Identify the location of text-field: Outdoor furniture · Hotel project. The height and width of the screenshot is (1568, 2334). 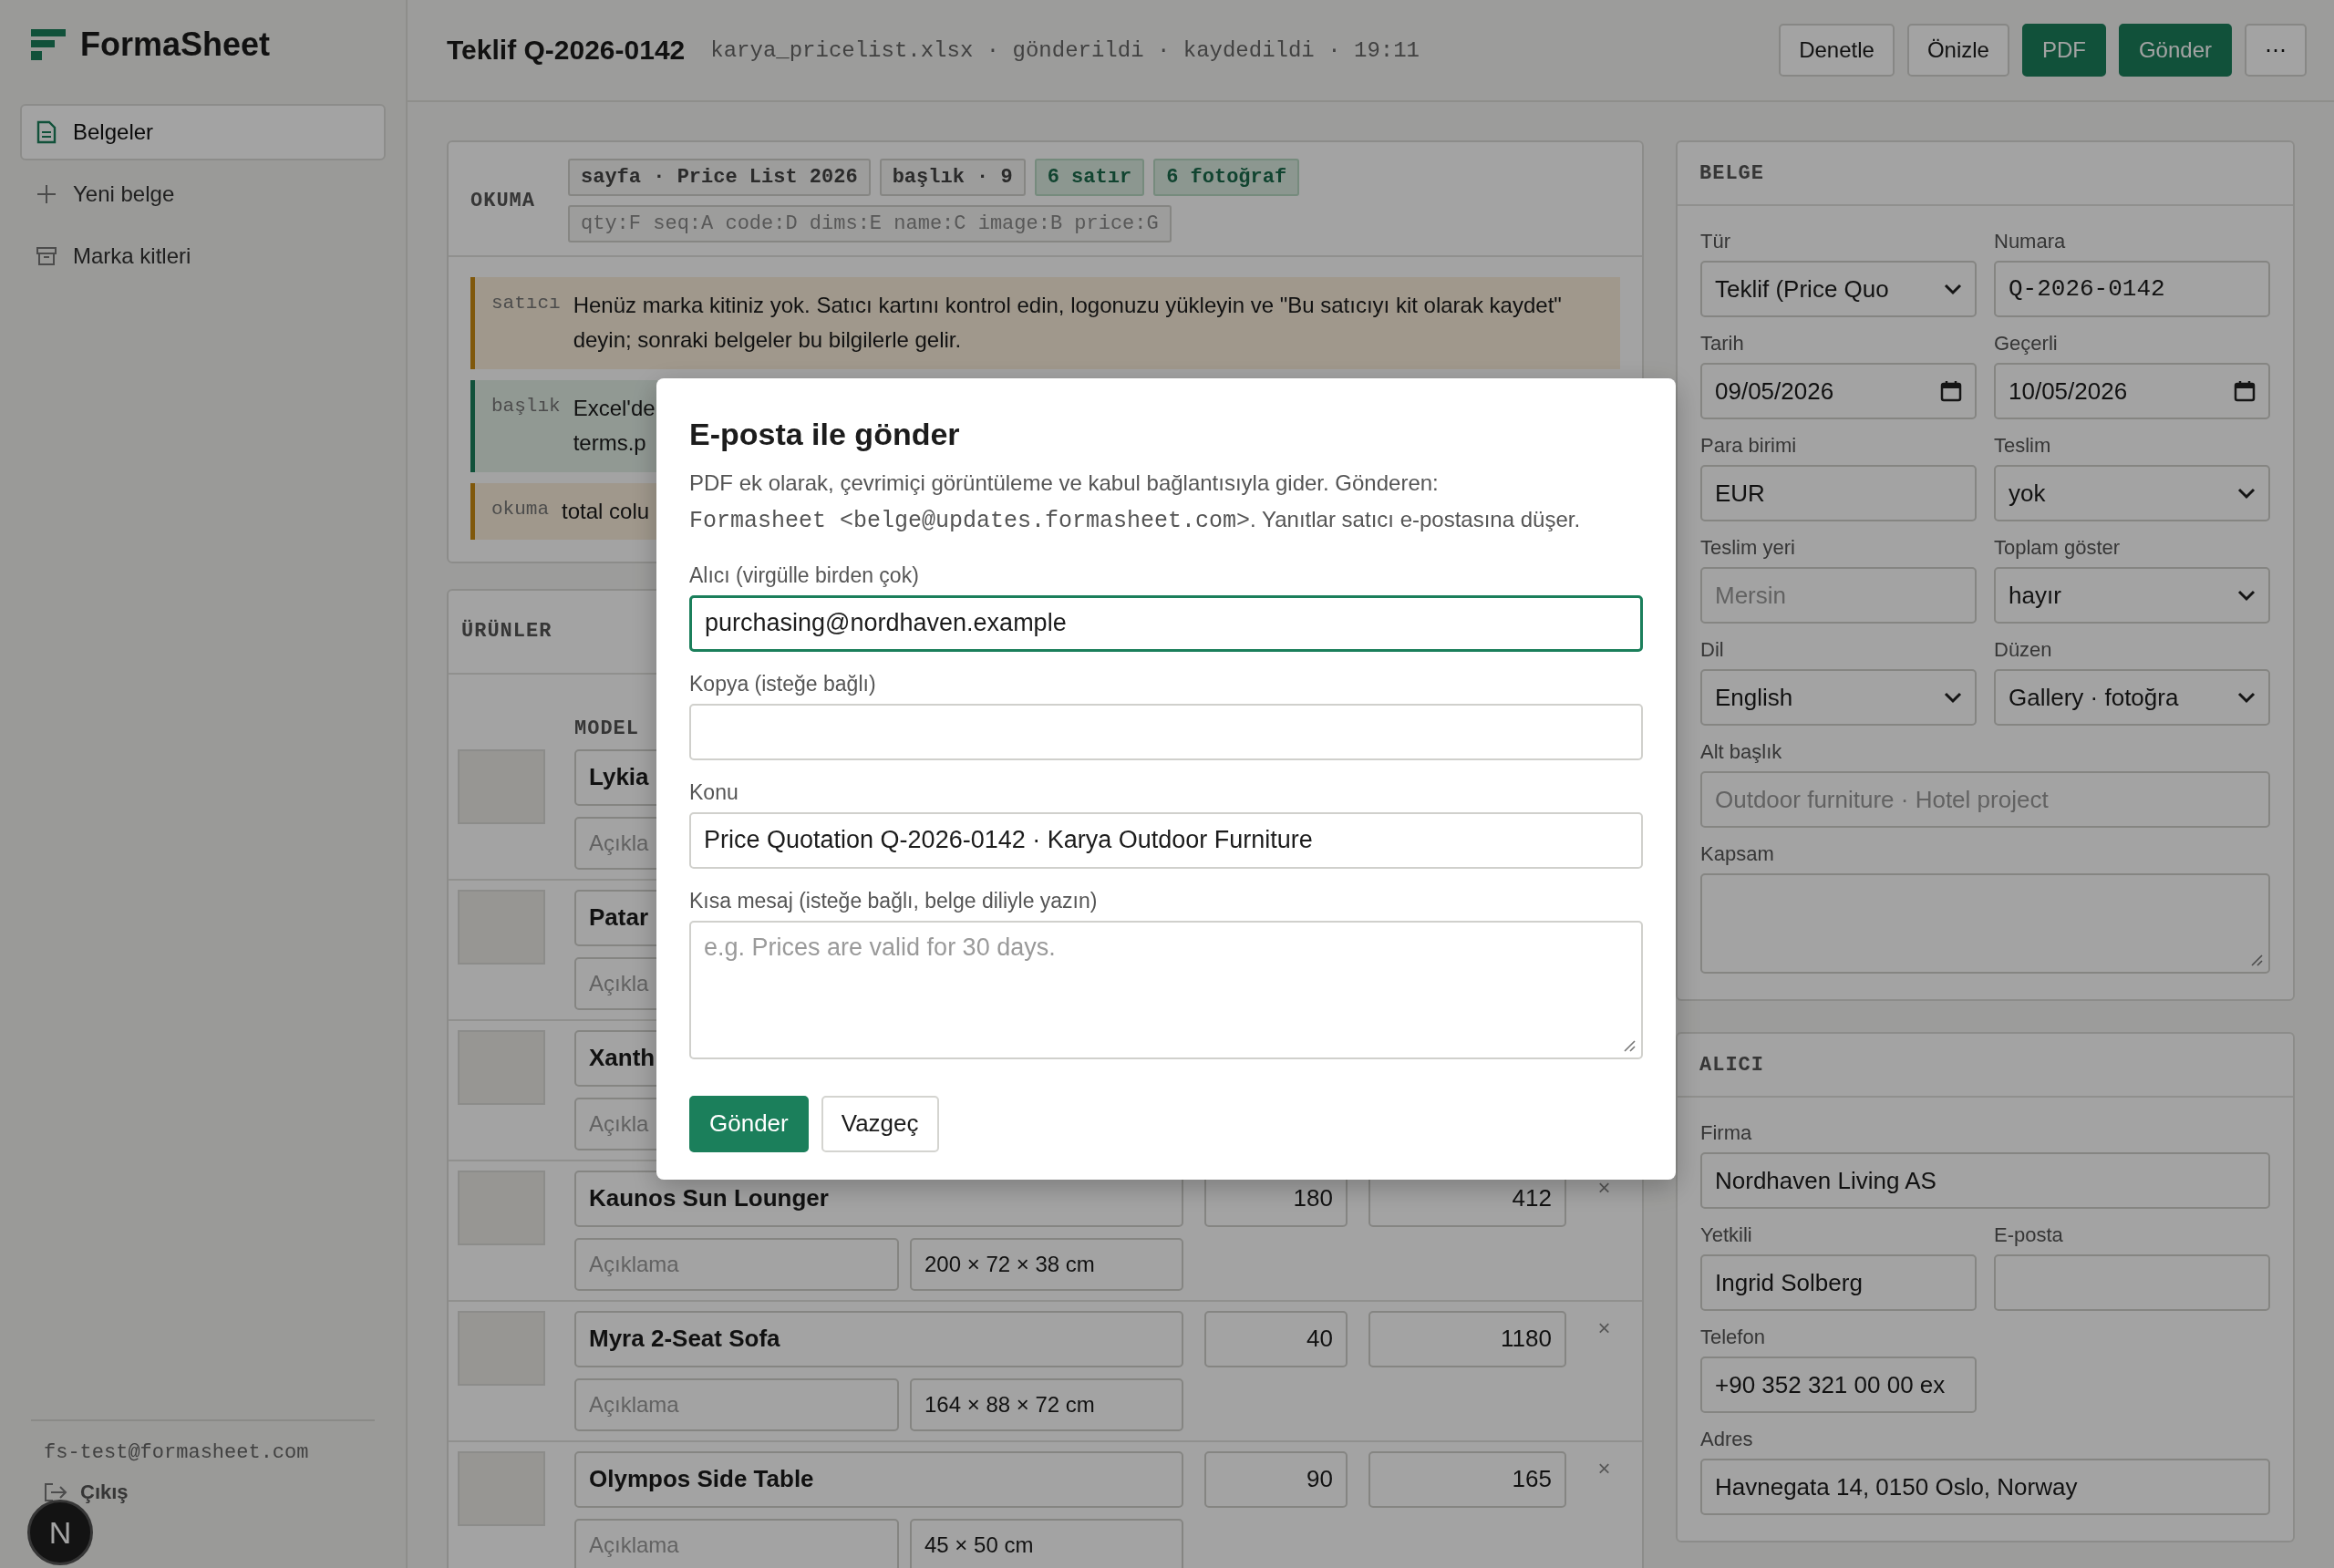
(1985, 799).